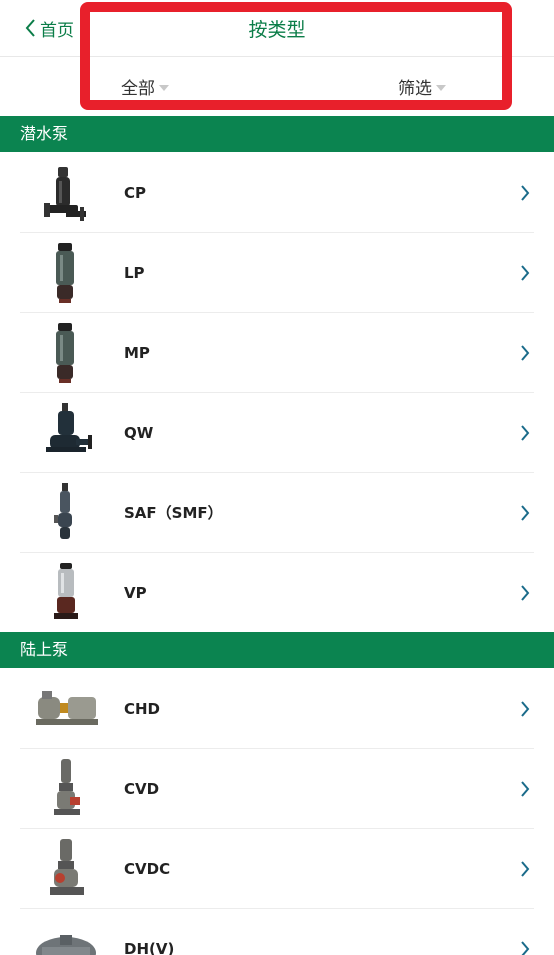  Describe the element at coordinates (277, 433) in the screenshot. I see `list-item: QW` at that location.